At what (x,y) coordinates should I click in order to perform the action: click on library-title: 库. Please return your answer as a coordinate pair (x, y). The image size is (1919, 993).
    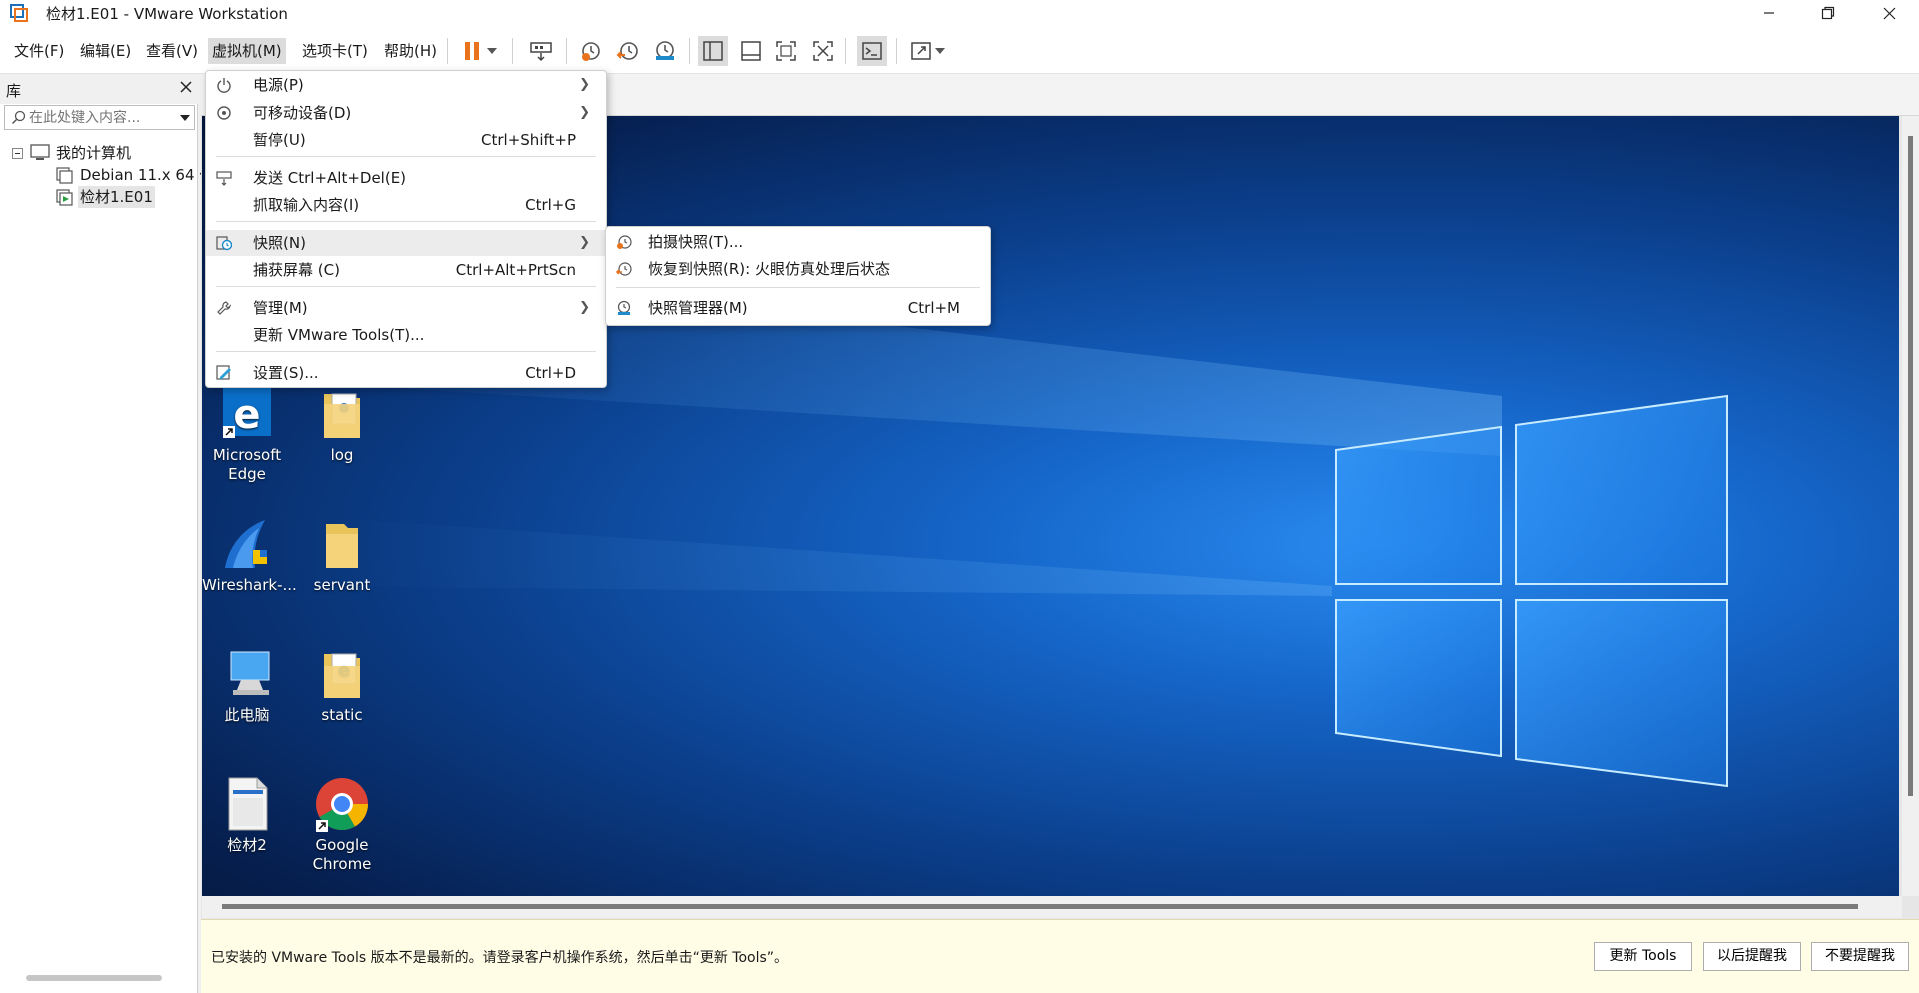
    Looking at the image, I should click on (14, 91).